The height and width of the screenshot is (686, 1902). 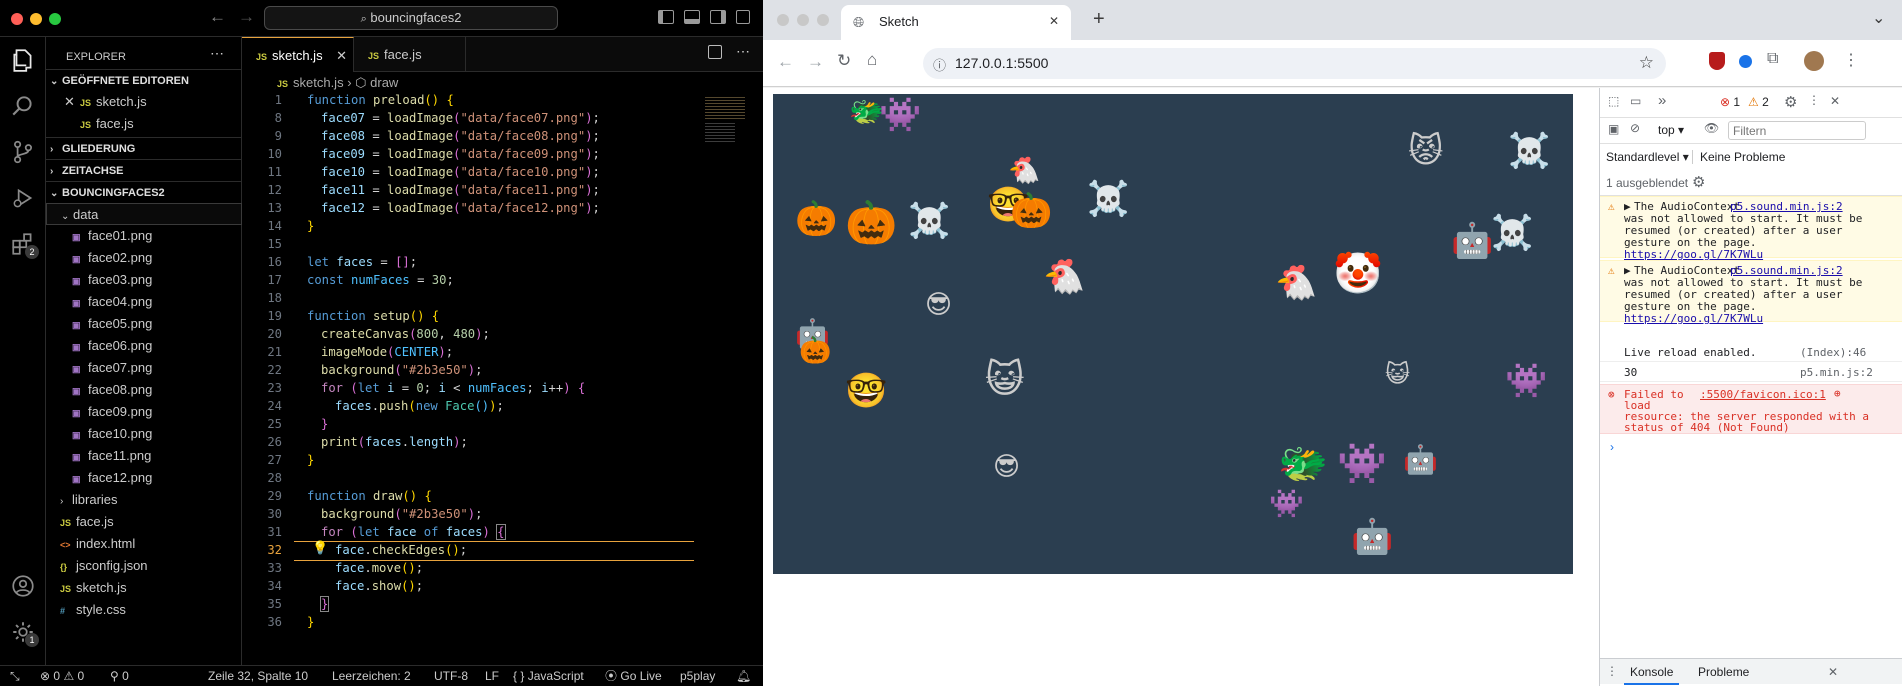 I want to click on console-settings-gear-icon: ⚙, so click(x=1698, y=182).